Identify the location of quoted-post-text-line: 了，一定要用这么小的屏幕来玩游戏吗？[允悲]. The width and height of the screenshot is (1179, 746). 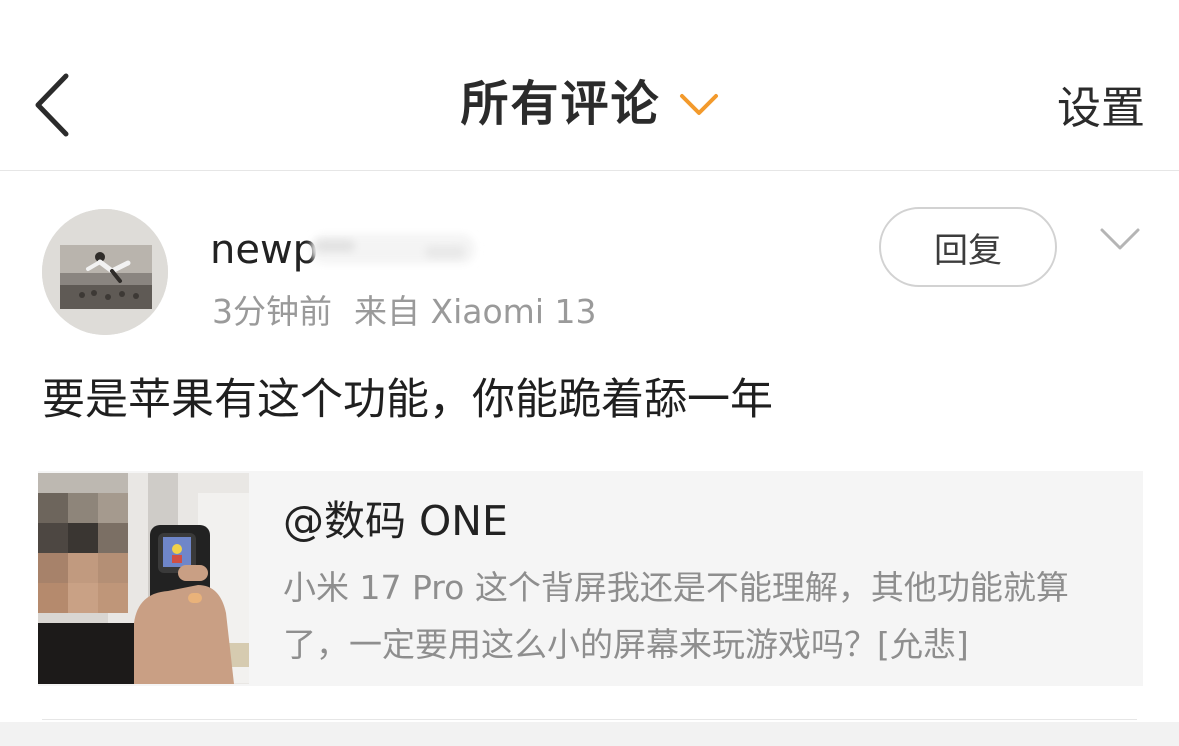
(626, 644).